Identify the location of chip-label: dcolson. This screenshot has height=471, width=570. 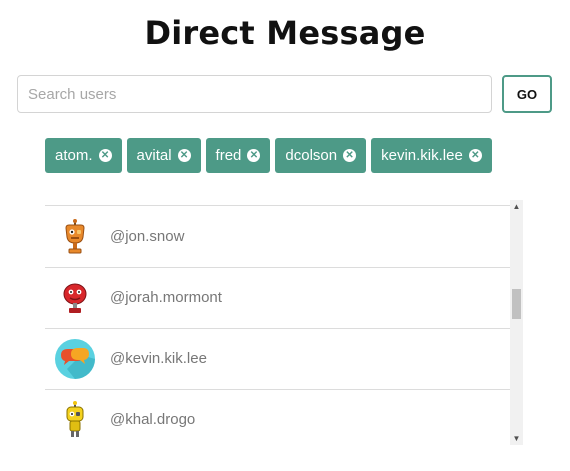
(311, 155).